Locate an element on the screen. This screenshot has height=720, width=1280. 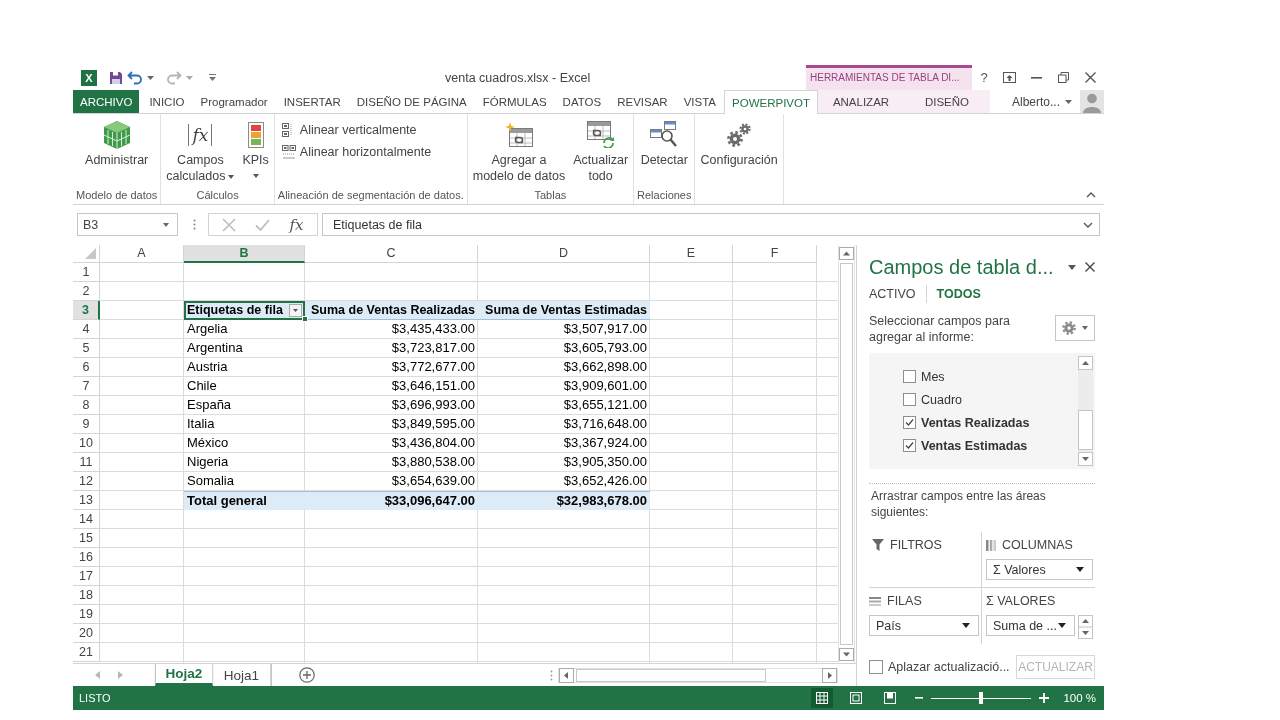
filter-dropdown-icon is located at coordinates (295, 310).